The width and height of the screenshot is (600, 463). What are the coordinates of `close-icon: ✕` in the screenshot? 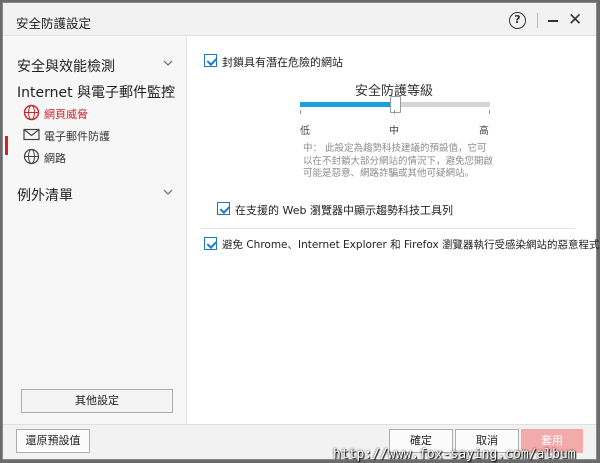 It's located at (575, 20).